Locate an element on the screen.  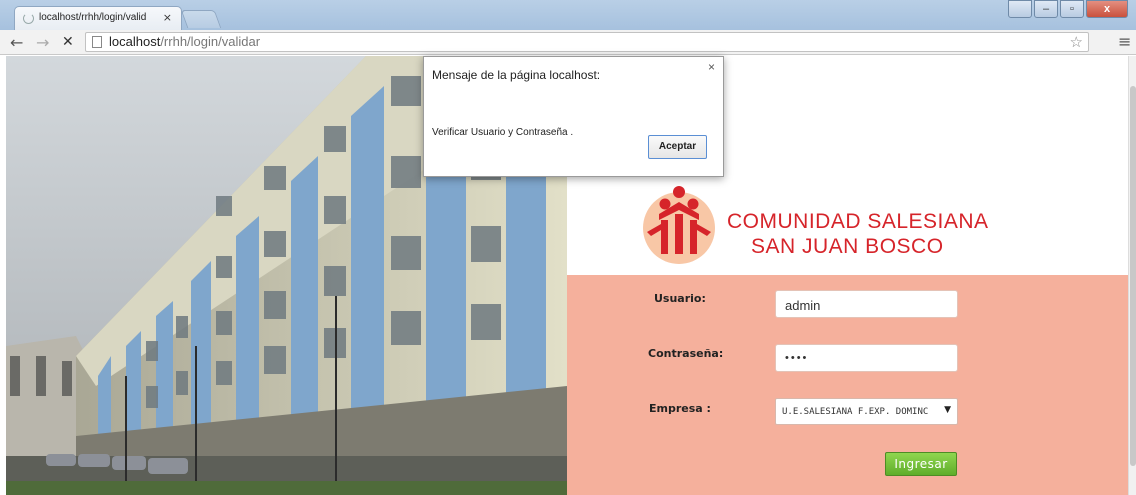
dialog-close-icon: × is located at coordinates (711, 67).